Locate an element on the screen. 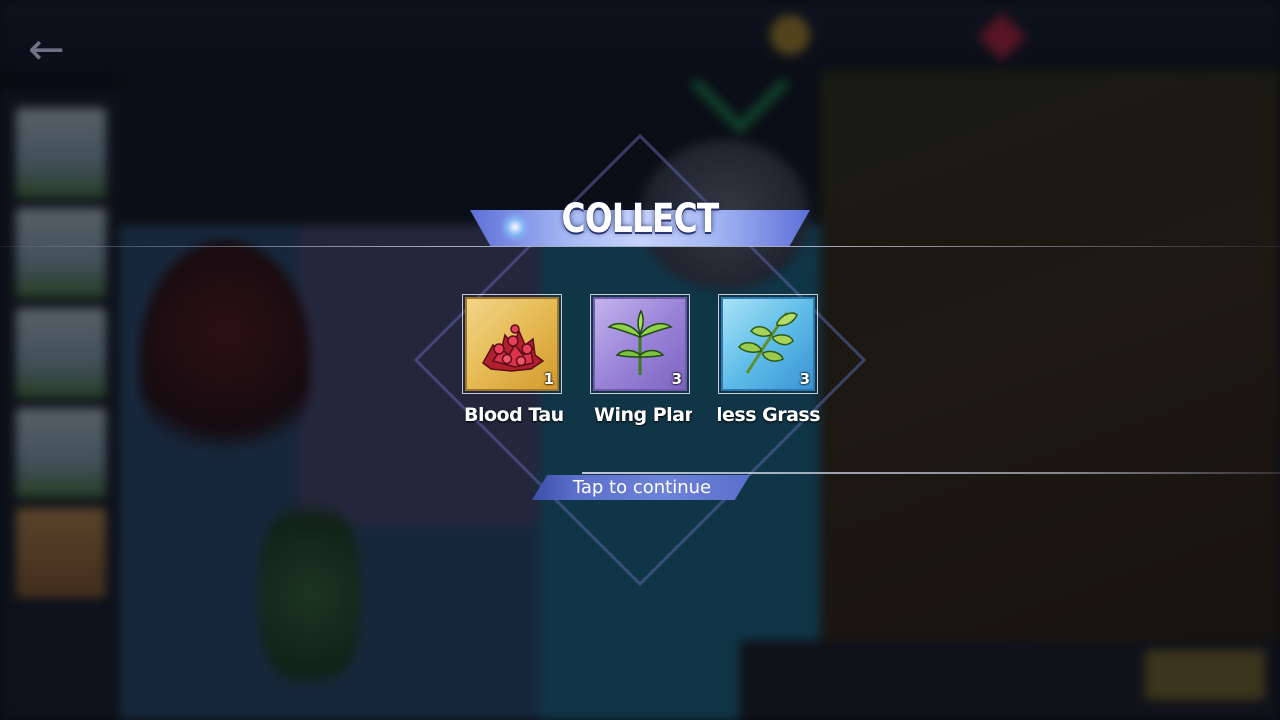  item-name-text: Wing Plant is located at coordinates (643, 415).